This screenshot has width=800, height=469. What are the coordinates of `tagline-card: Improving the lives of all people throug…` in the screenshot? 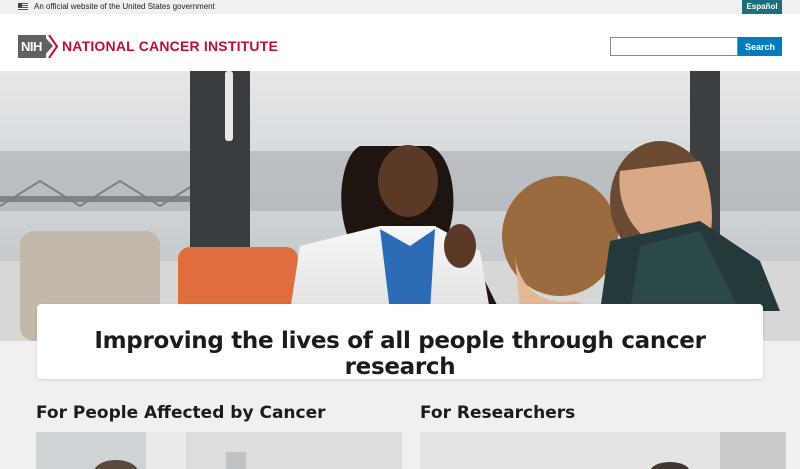 It's located at (400, 342).